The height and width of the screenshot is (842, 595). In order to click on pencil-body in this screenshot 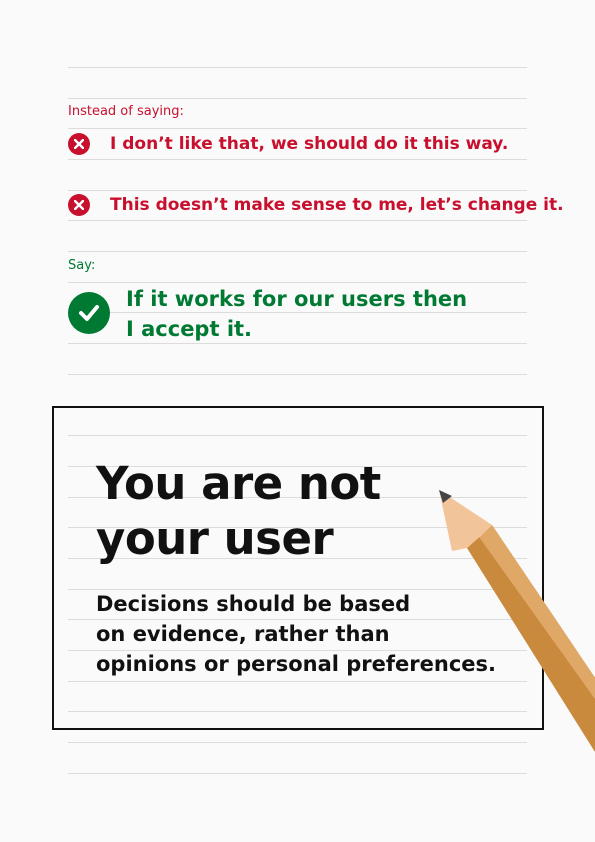, I will do `click(531, 638)`.